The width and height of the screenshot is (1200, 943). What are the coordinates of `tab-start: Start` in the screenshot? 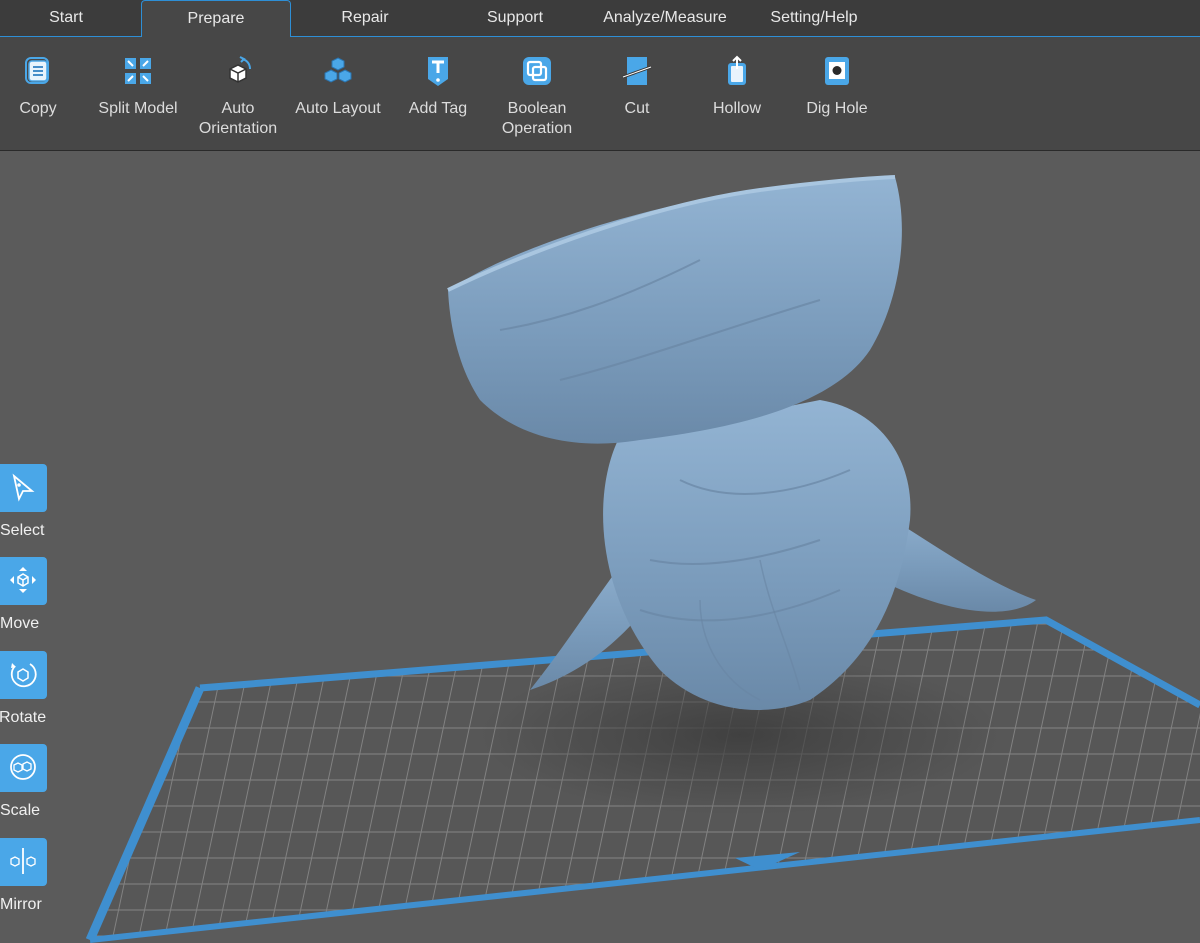 It's located at (70, 18).